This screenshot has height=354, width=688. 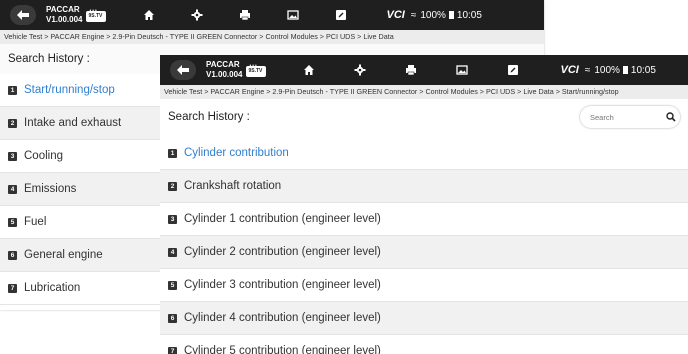 What do you see at coordinates (282, 252) in the screenshot?
I see `list-item-label: Cylinder 2 contribution (engineer level)` at bounding box center [282, 252].